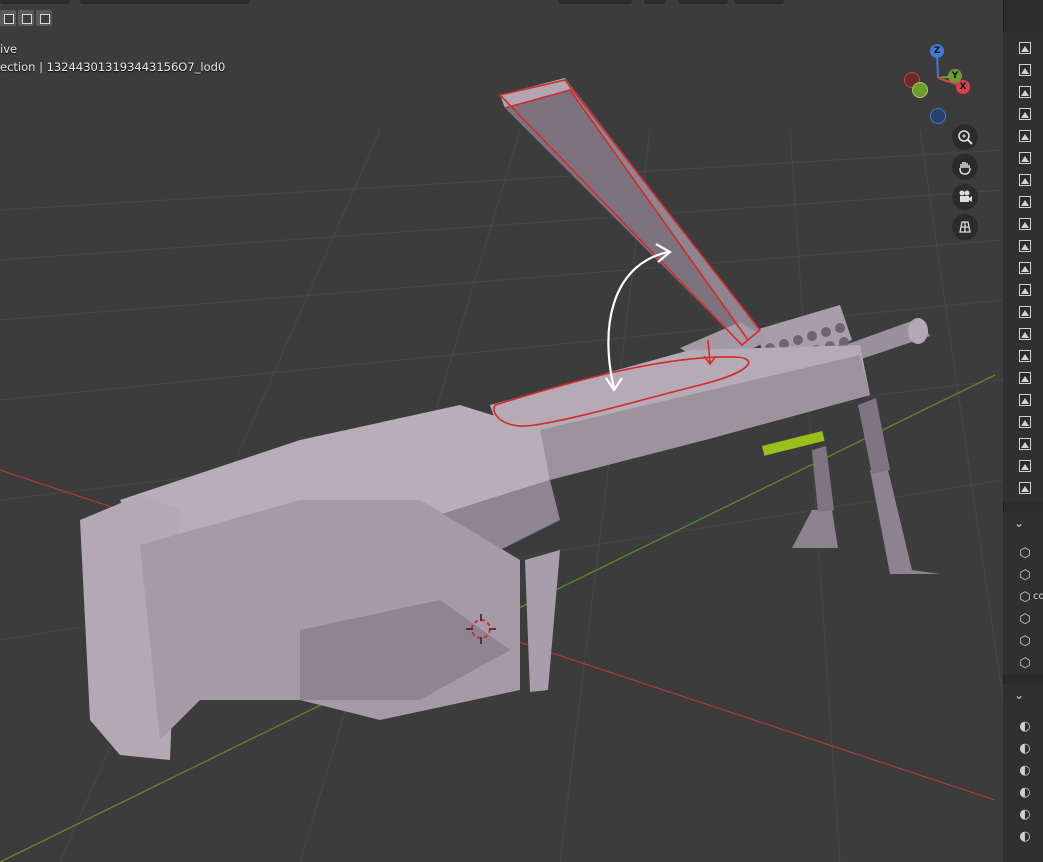 This screenshot has width=1043, height=862. Describe the element at coordinates (920, 90) in the screenshot. I see `gizmo-neg-y-axis` at that location.